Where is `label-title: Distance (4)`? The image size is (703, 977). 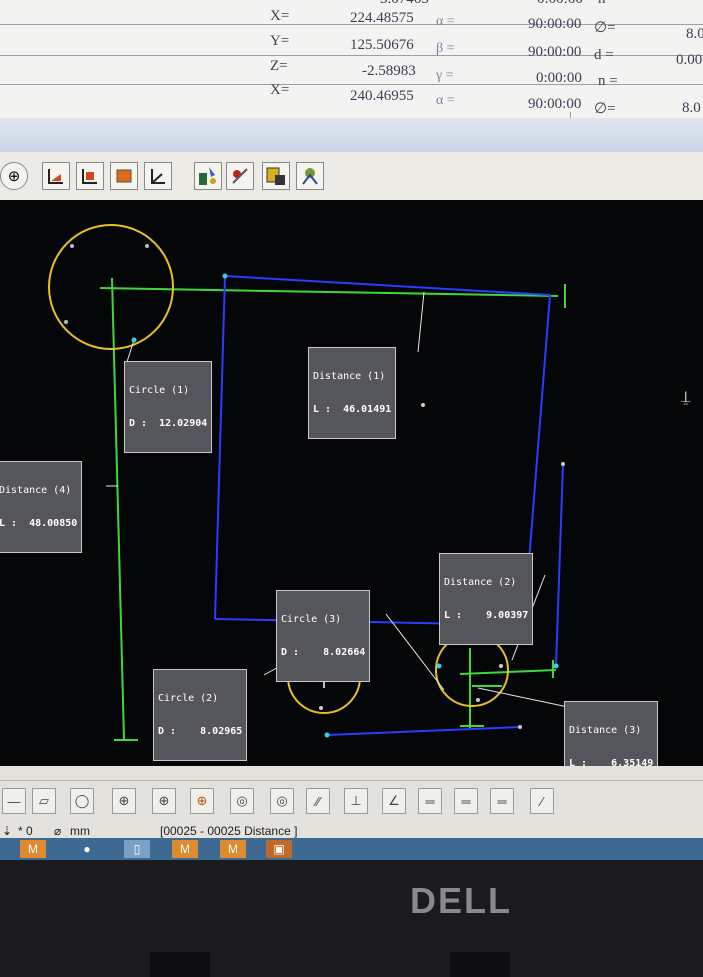 label-title: Distance (4) is located at coordinates (36, 490).